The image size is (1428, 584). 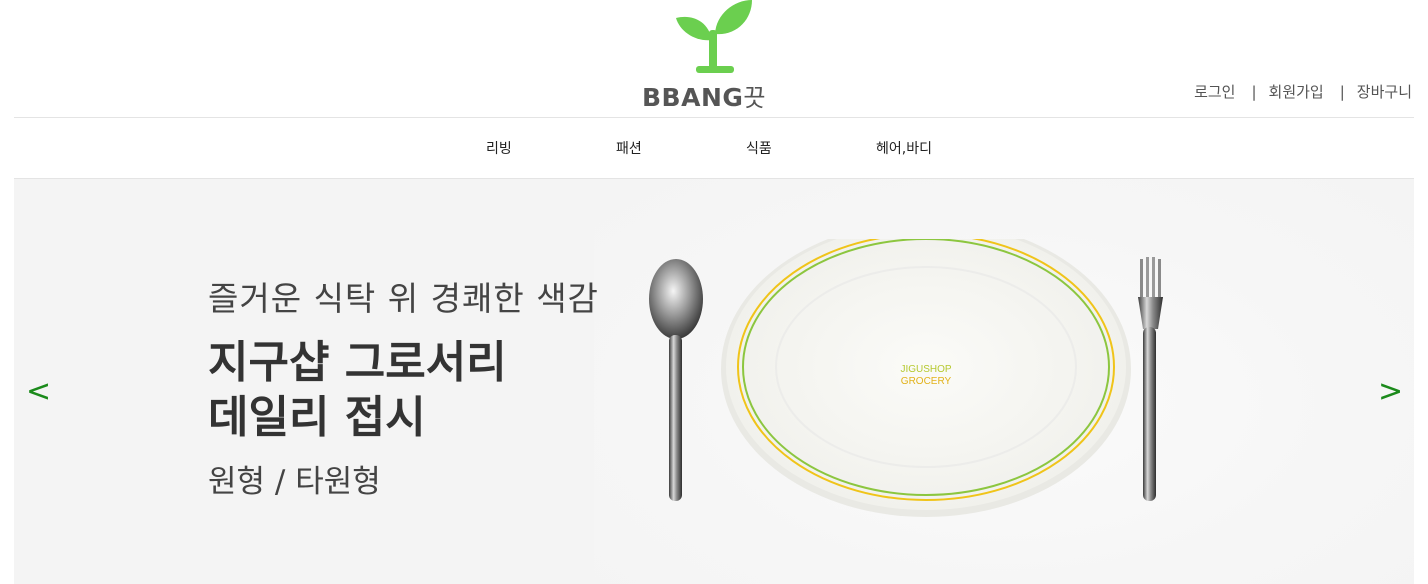 What do you see at coordinates (759, 148) in the screenshot?
I see `nav-item-food: 식품` at bounding box center [759, 148].